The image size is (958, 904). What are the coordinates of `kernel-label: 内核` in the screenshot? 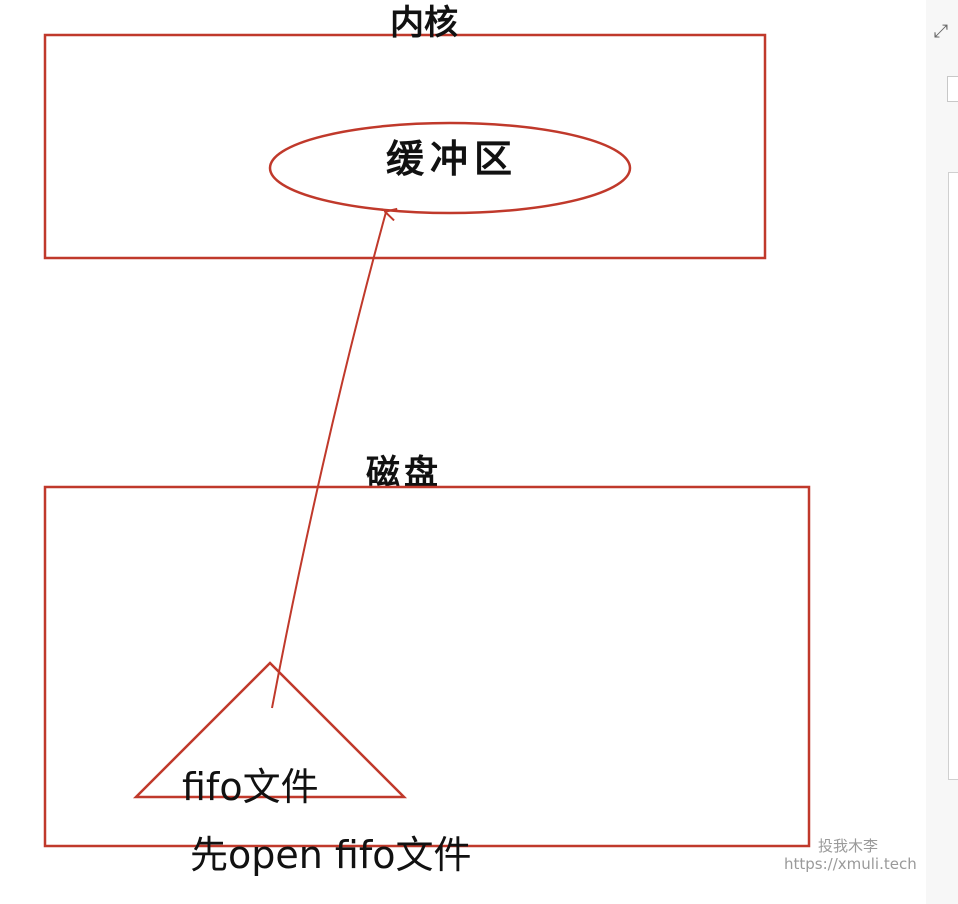 It's located at (424, 23).